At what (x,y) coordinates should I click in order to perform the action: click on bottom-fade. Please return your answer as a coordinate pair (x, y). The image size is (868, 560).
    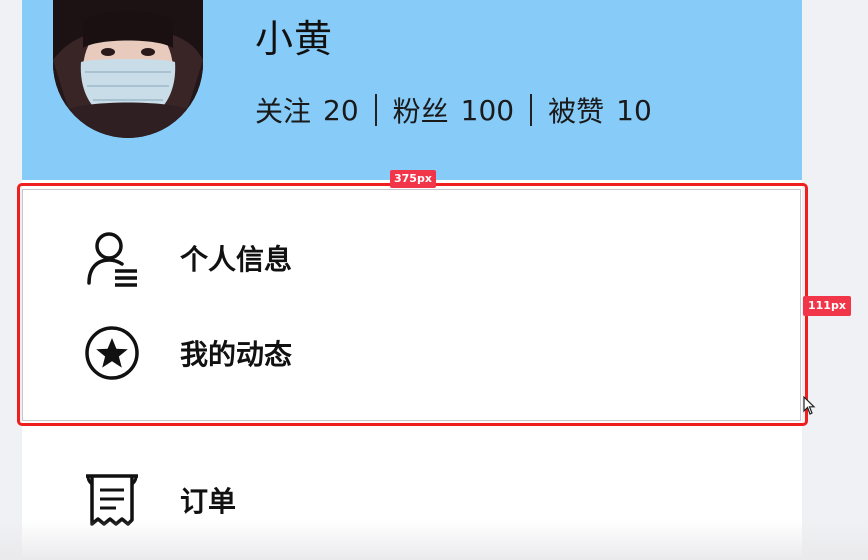
    Looking at the image, I should click on (434, 540).